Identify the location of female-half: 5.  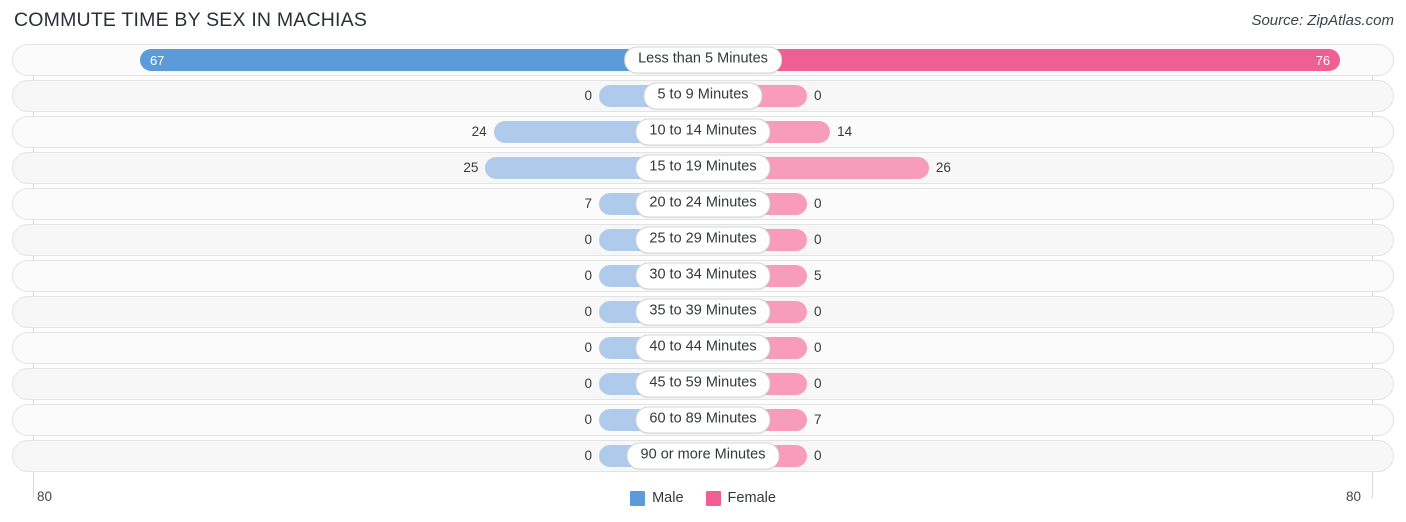
(1054, 276).